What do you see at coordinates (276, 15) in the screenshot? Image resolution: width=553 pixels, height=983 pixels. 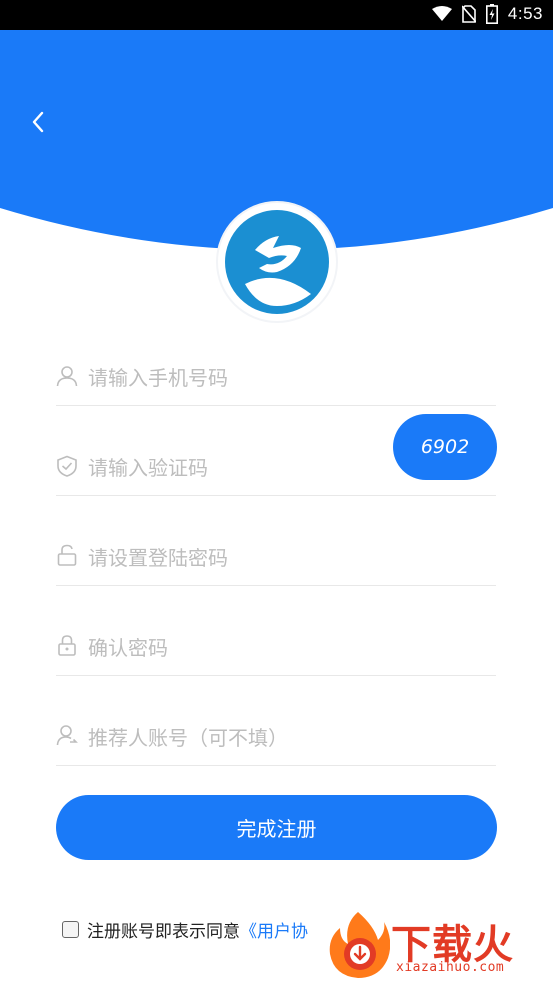 I see `status-bar: 4:53` at bounding box center [276, 15].